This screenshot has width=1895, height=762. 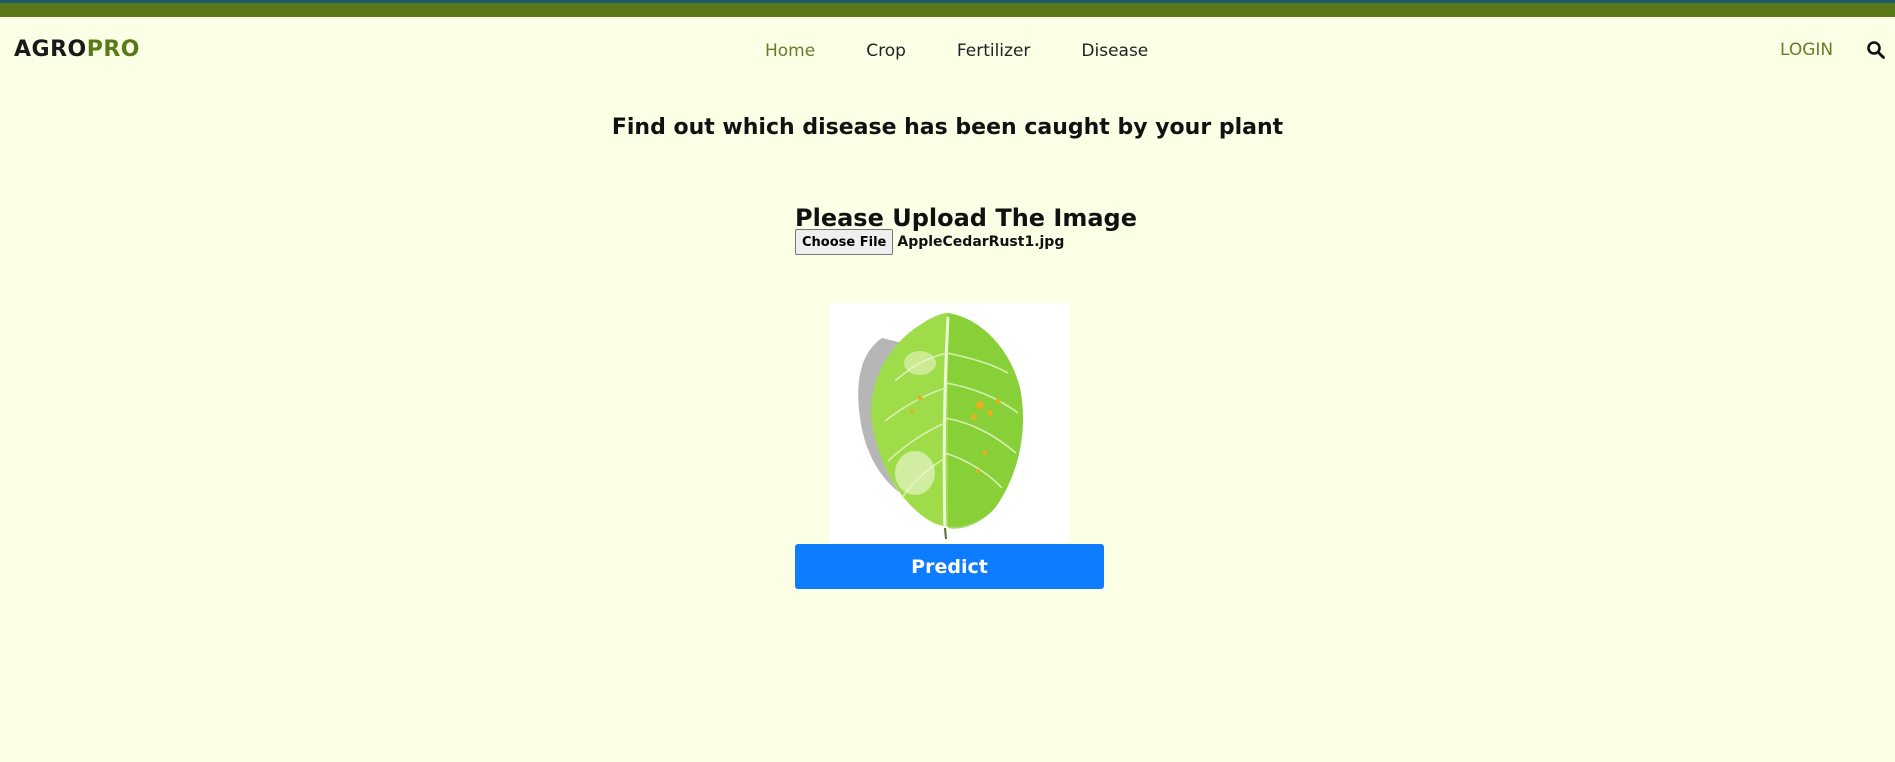 I want to click on login-link: LOGIN, so click(x=1806, y=50).